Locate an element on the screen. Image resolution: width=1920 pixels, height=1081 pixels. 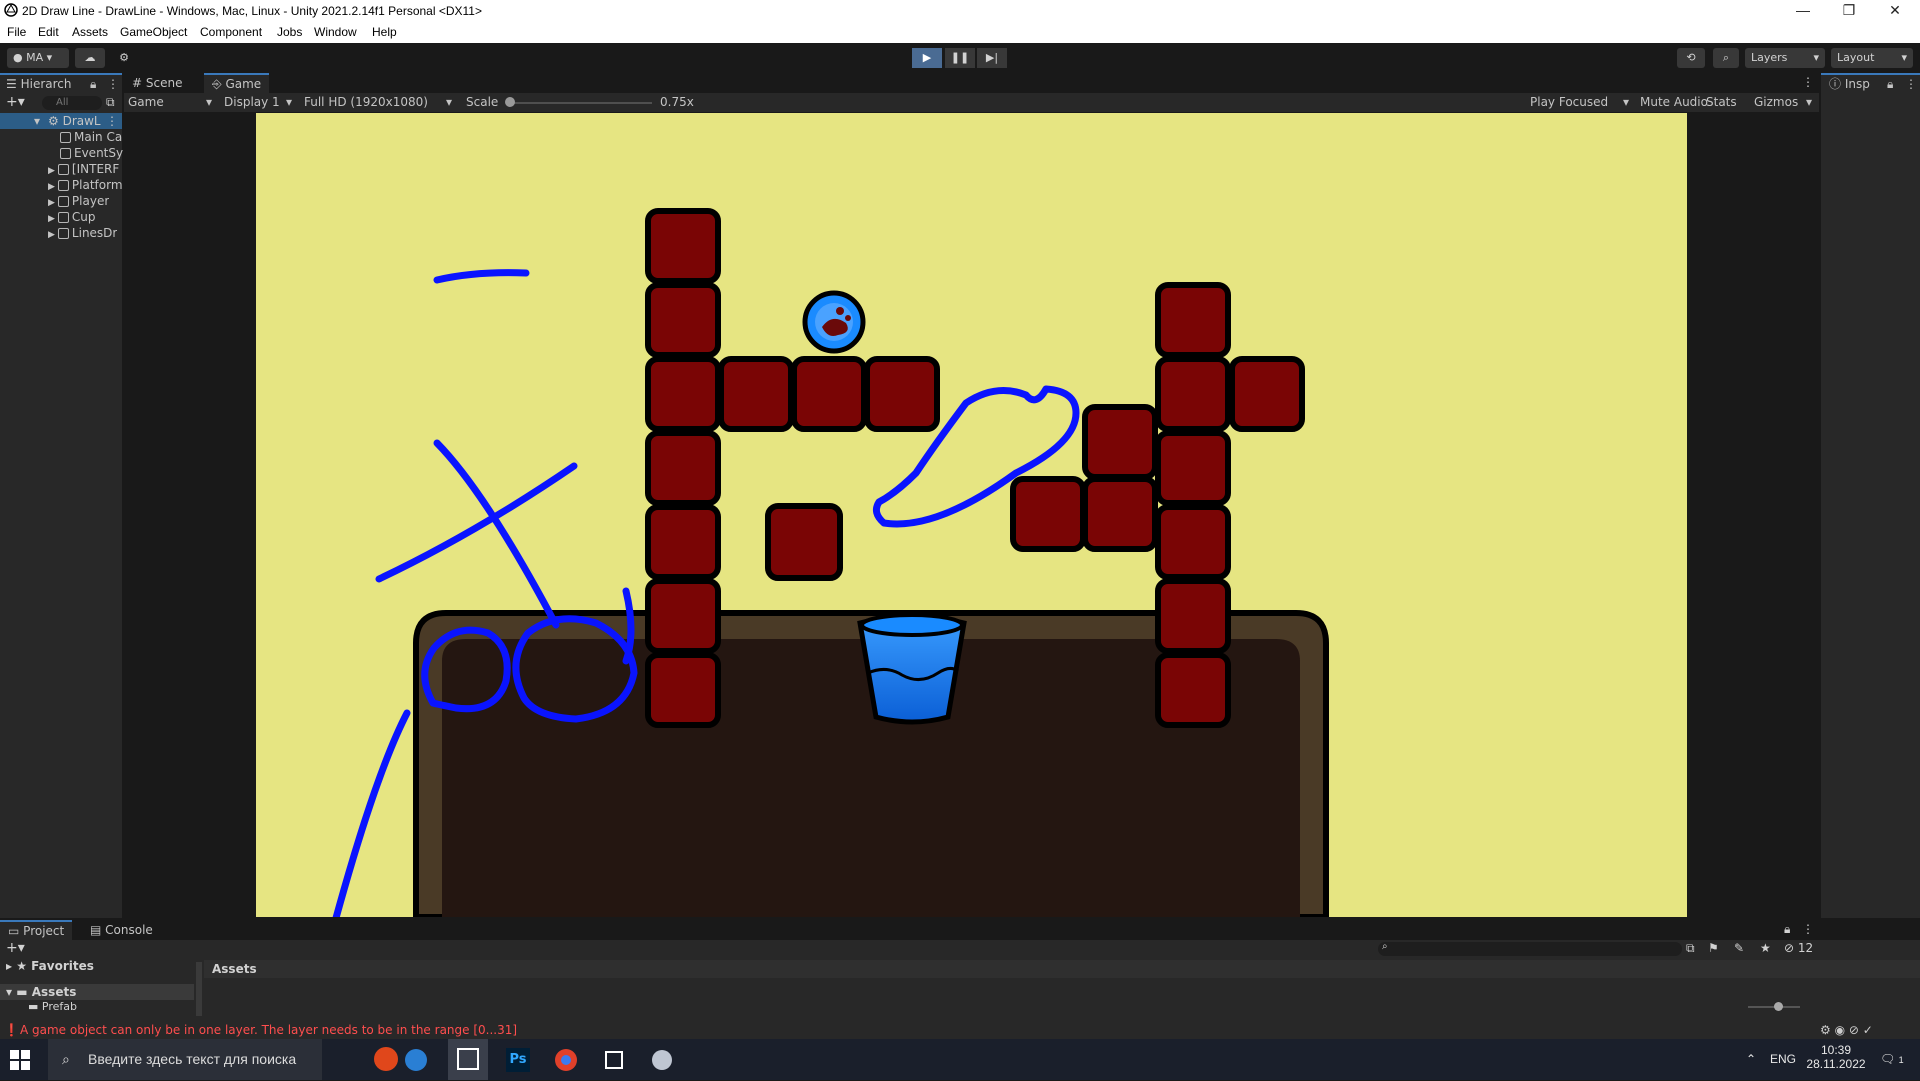
photoshop-icon: Ps is located at coordinates (518, 1060).